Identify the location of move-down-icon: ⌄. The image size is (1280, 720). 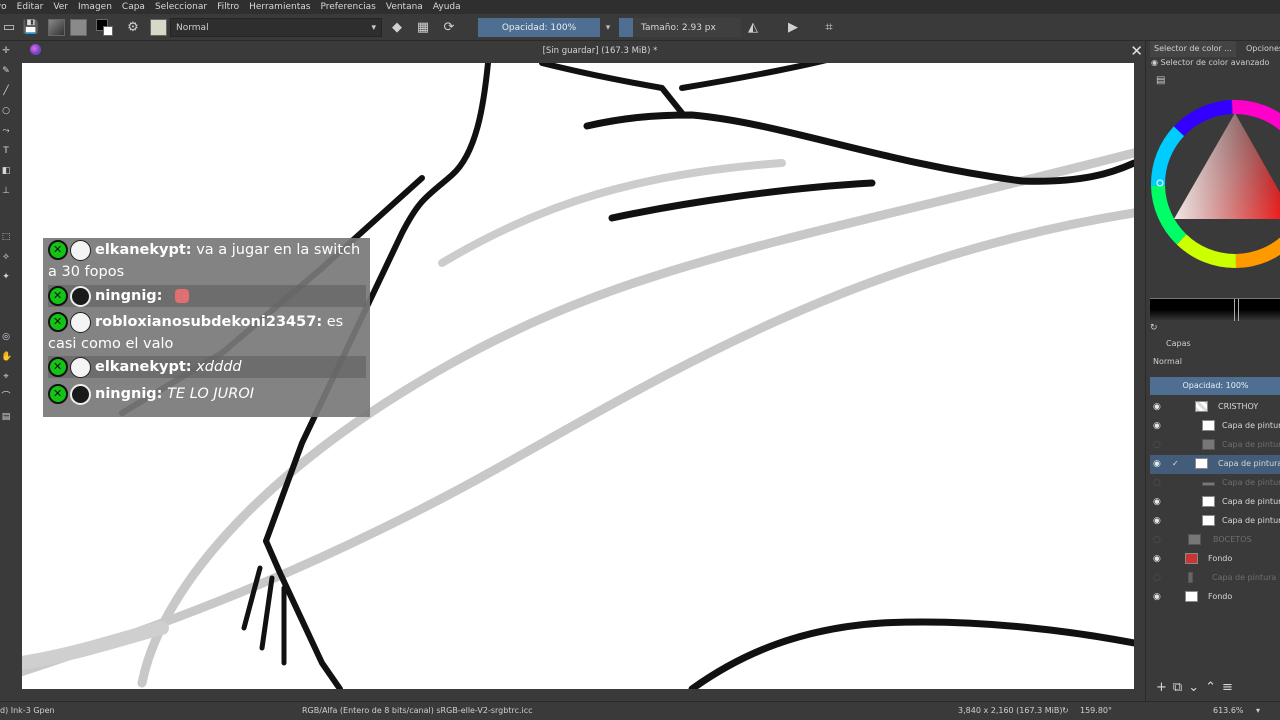
(1193, 687).